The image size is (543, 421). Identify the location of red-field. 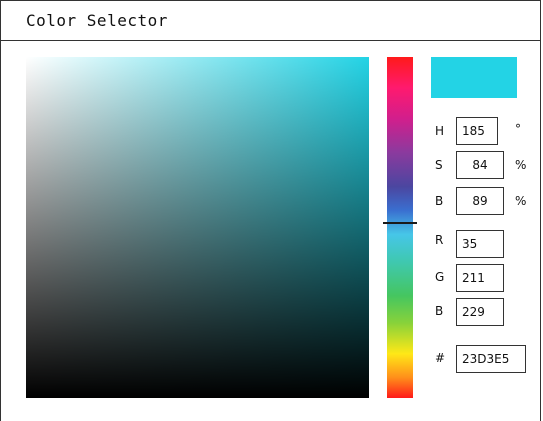
(480, 244).